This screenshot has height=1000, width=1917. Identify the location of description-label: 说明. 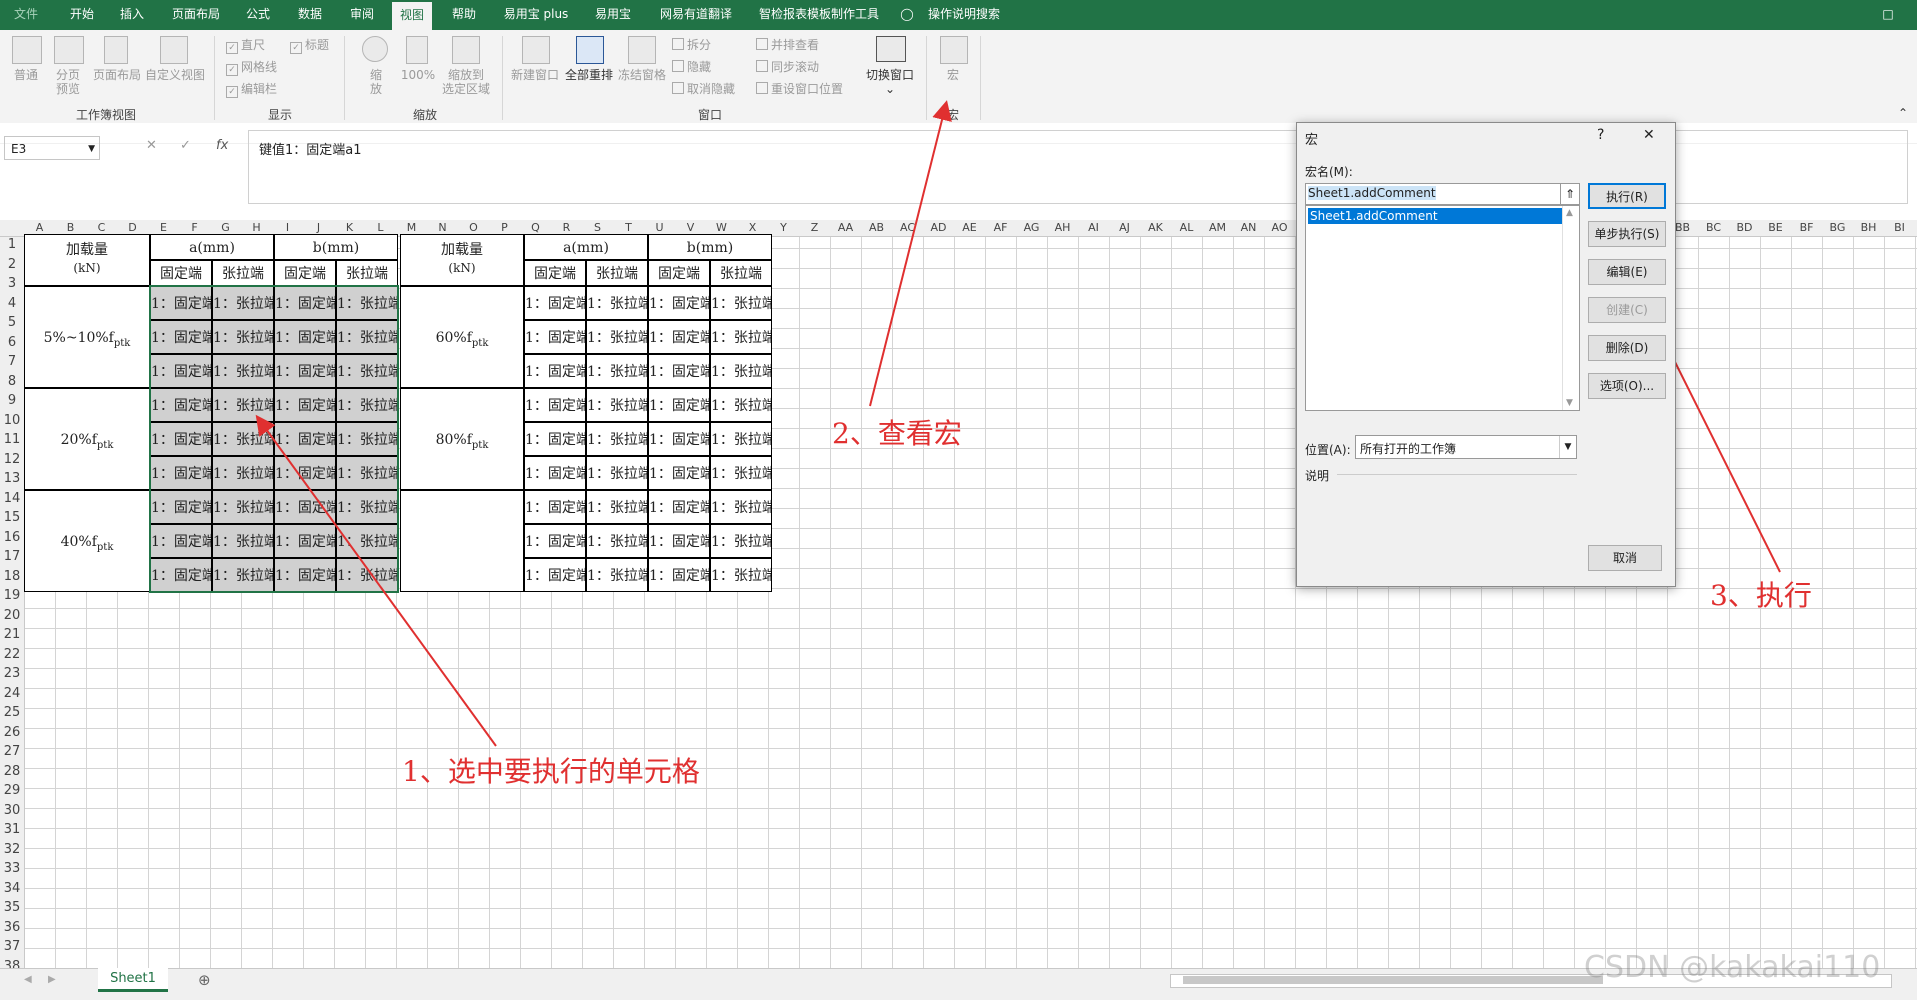
(1317, 476).